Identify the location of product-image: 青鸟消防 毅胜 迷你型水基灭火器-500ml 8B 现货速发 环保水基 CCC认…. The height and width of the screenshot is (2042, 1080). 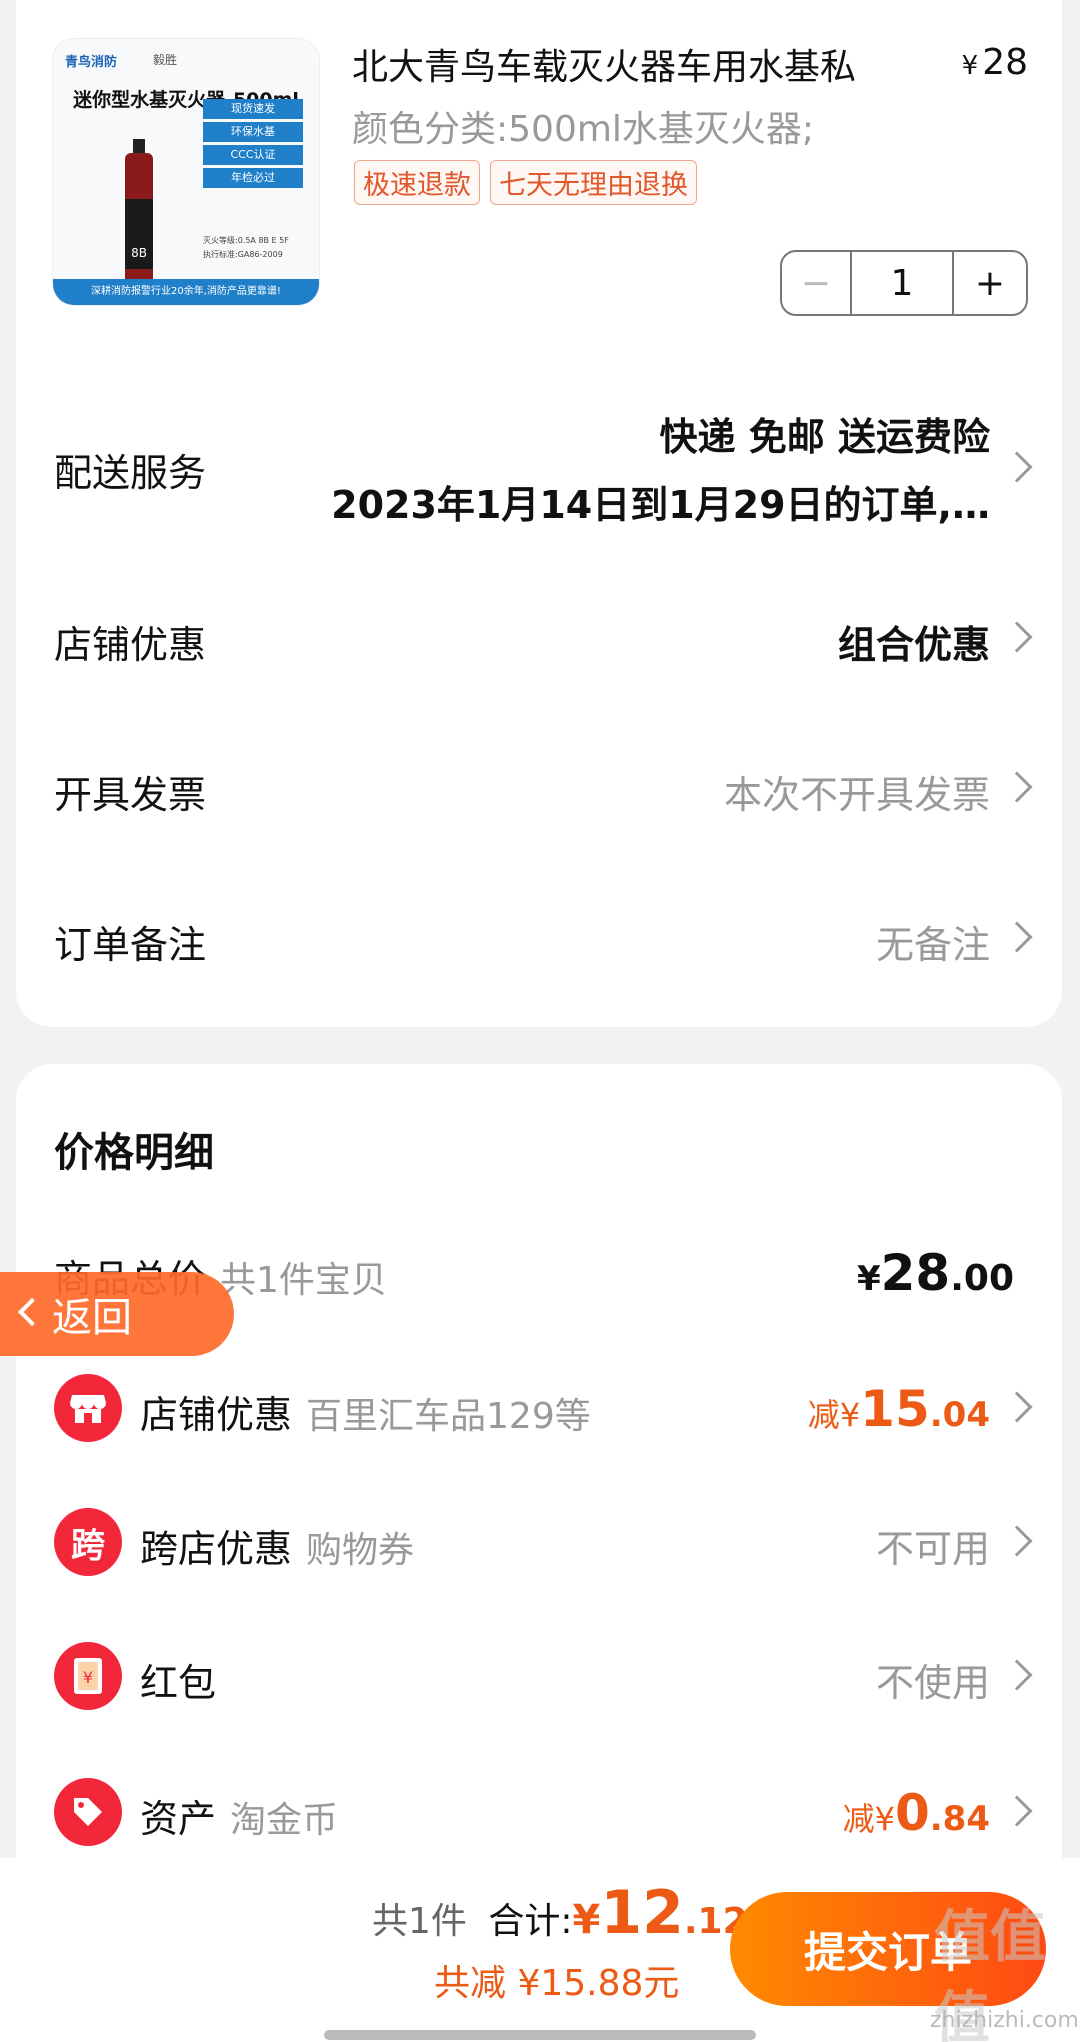
(186, 172).